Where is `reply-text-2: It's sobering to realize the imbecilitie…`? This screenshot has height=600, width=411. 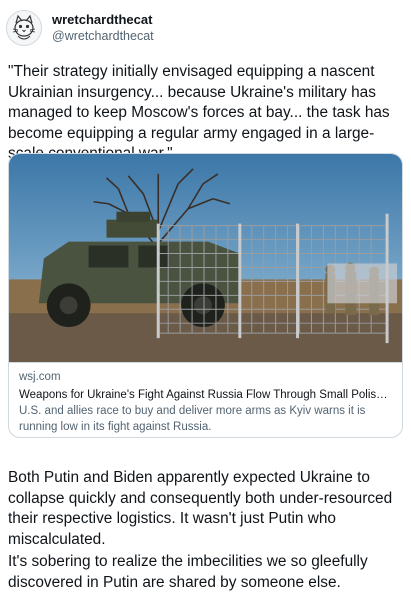
reply-text-2: It's sobering to realize the imbecilitie… is located at coordinates (188, 572).